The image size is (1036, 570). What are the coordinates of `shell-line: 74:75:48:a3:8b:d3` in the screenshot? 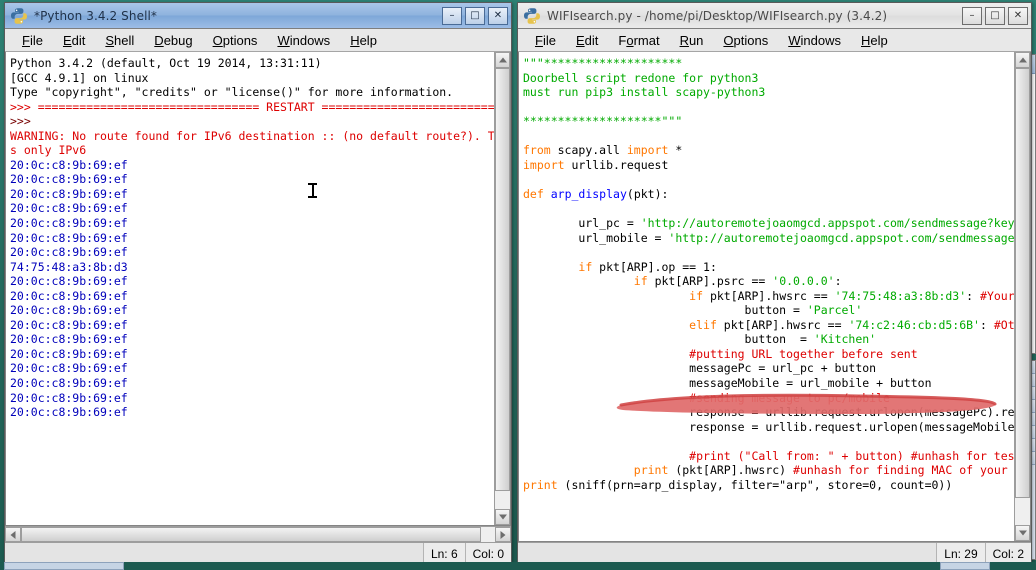 It's located at (69, 266).